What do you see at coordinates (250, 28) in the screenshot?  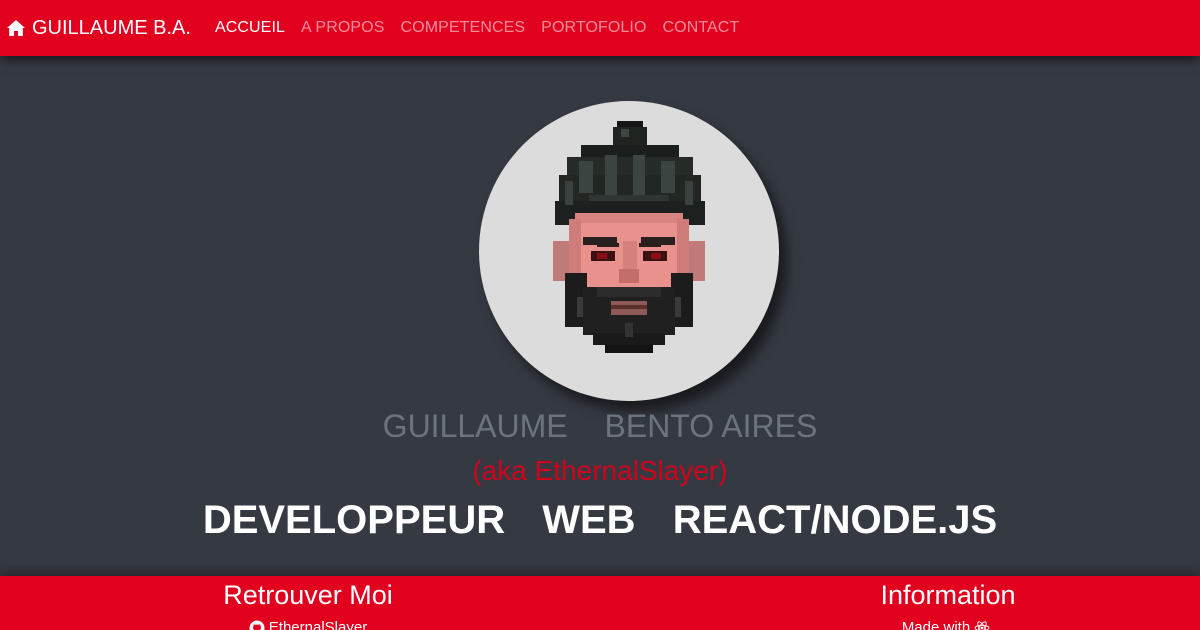 I see `nav-link-accueil: ACCUEIL` at bounding box center [250, 28].